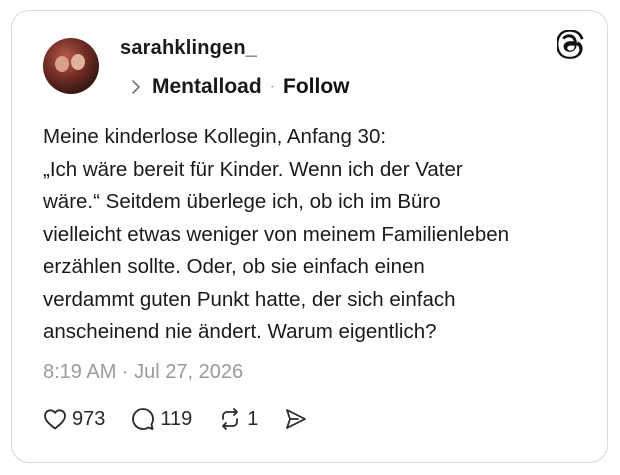  Describe the element at coordinates (207, 87) in the screenshot. I see `community-link: Mentalload` at that location.